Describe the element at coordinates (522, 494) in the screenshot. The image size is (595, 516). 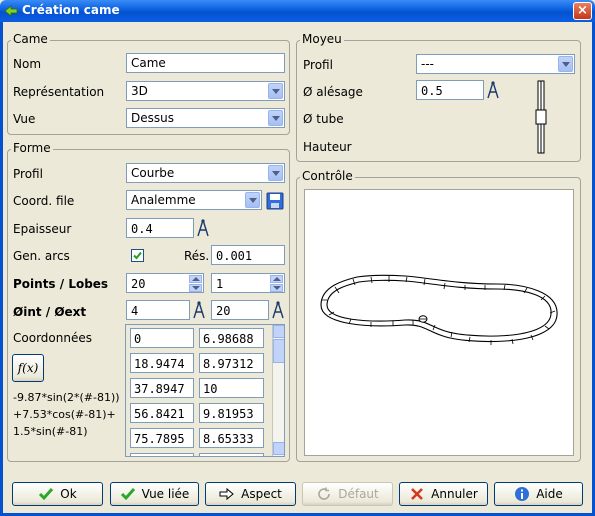
I see `info-icon` at that location.